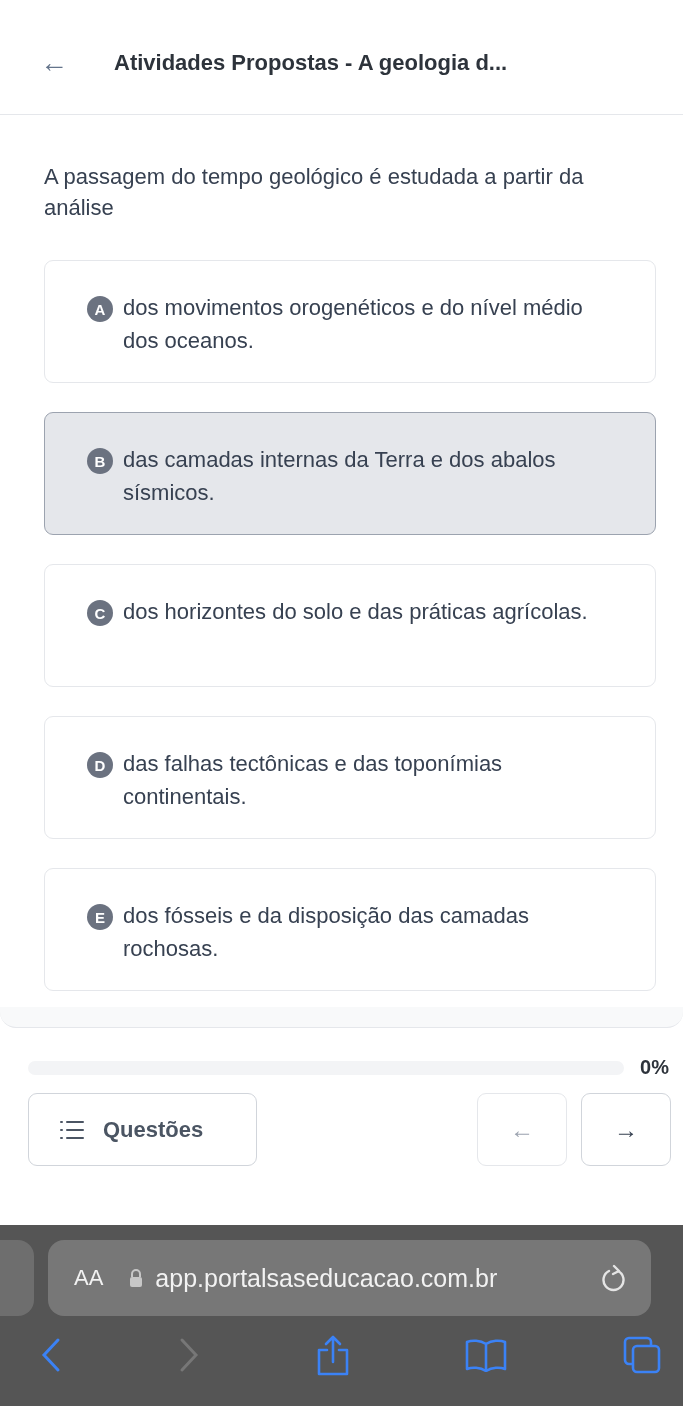  What do you see at coordinates (353, 324) in the screenshot?
I see `option-text: dos movimentos orogenéticos e do nível médio dos oceanos.` at bounding box center [353, 324].